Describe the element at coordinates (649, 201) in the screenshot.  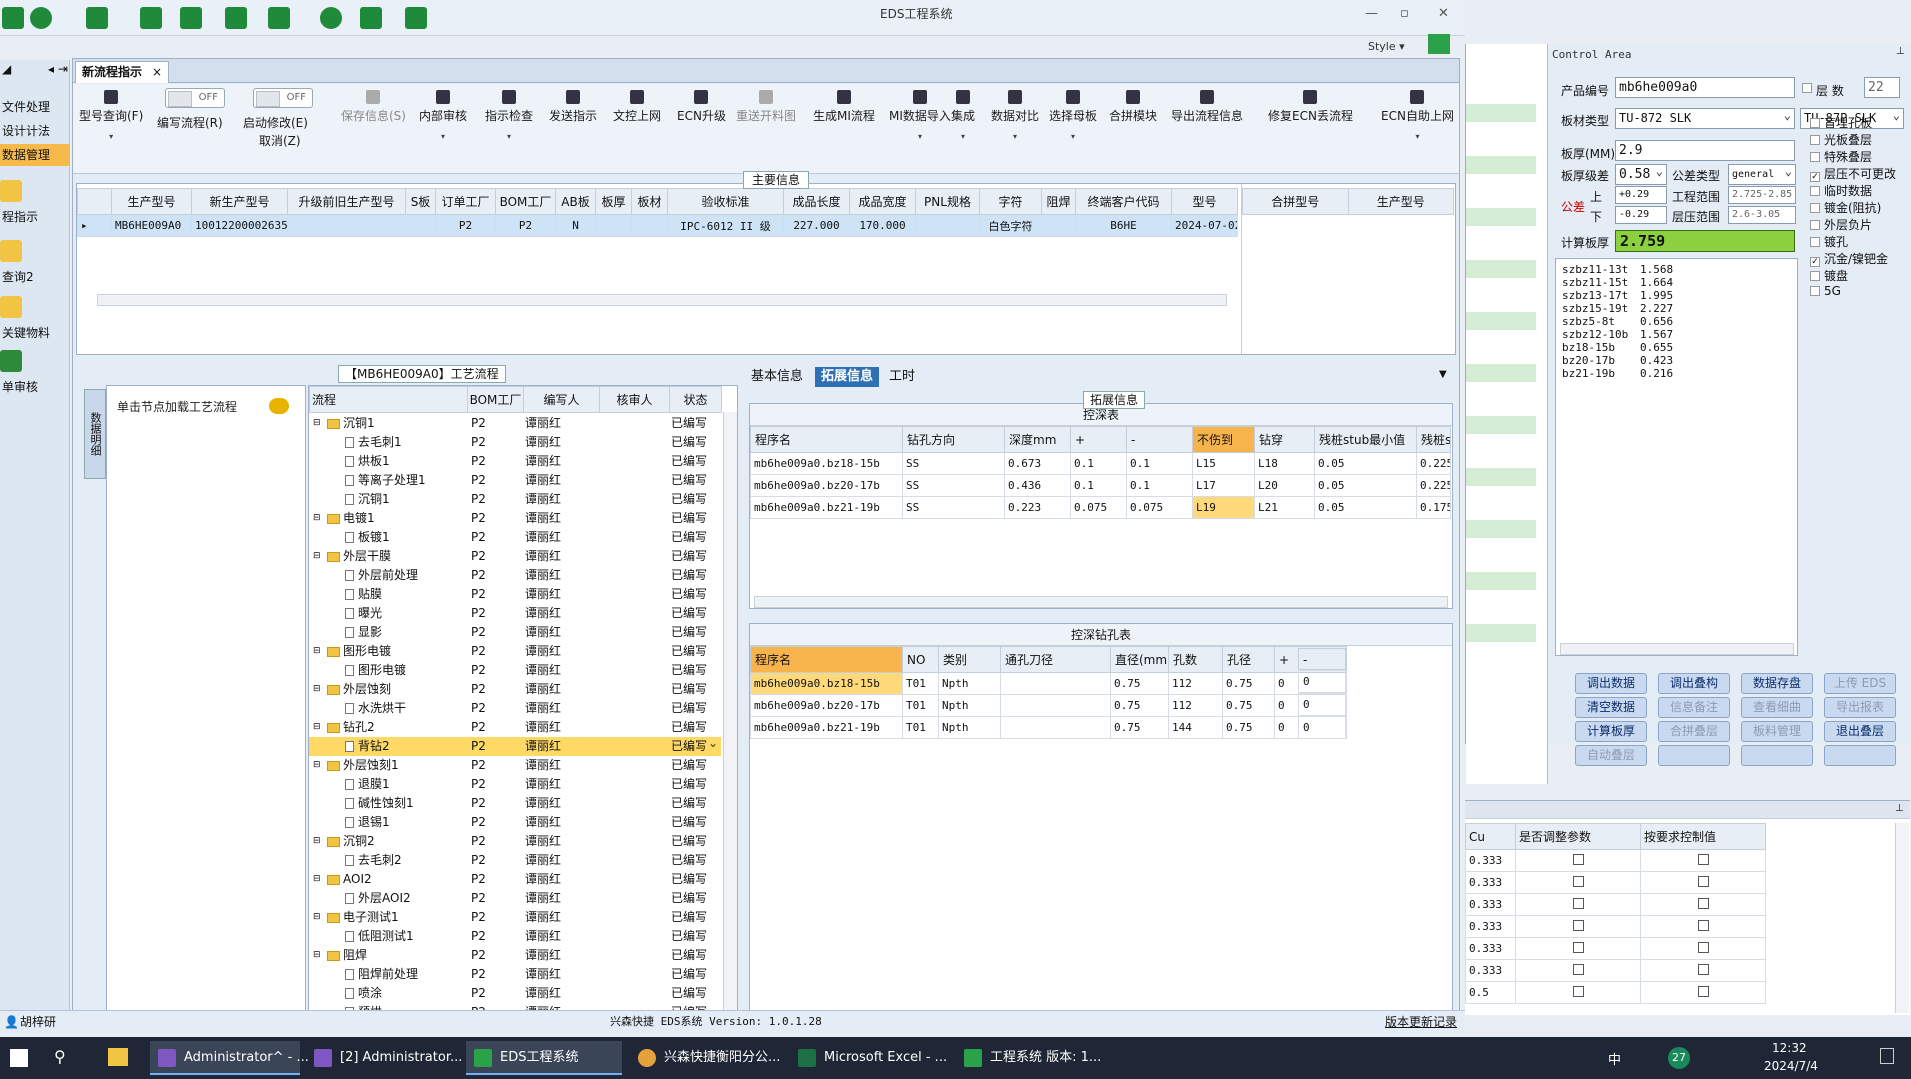
I see `col-header: 板材` at that location.